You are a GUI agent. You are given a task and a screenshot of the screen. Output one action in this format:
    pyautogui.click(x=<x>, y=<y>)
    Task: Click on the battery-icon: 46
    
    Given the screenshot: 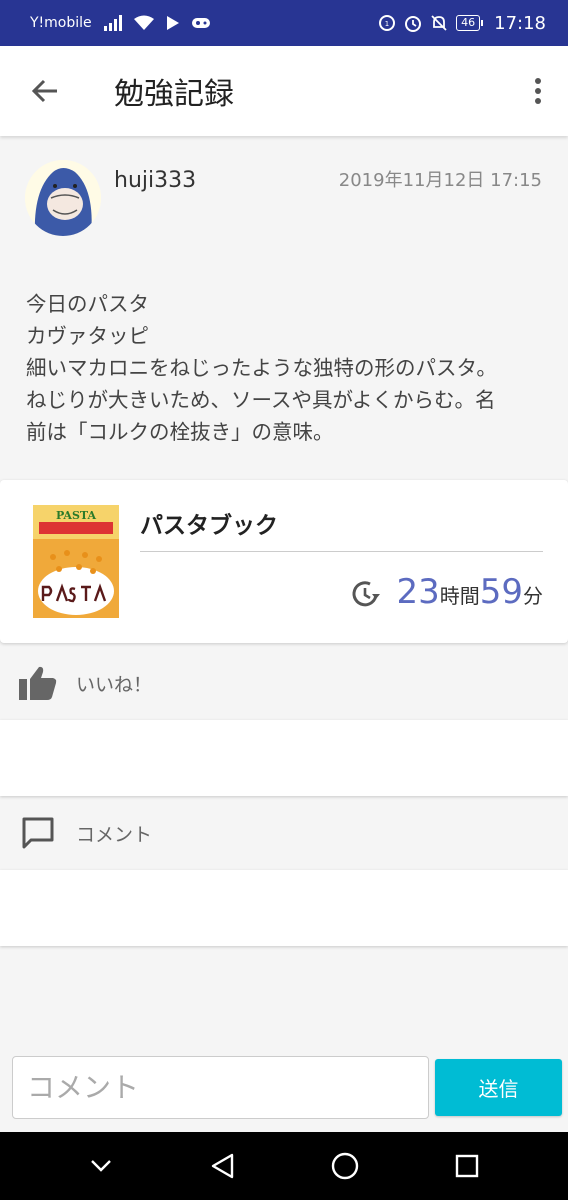 What is the action you would take?
    pyautogui.click(x=470, y=23)
    